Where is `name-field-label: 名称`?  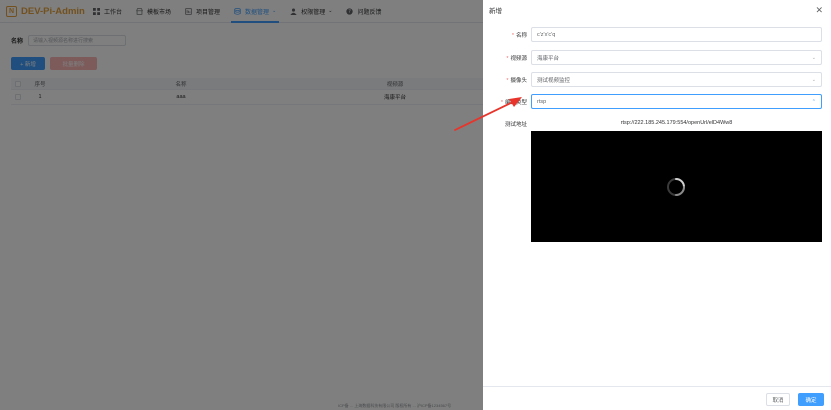
name-field-label: 名称 is located at coordinates (521, 35).